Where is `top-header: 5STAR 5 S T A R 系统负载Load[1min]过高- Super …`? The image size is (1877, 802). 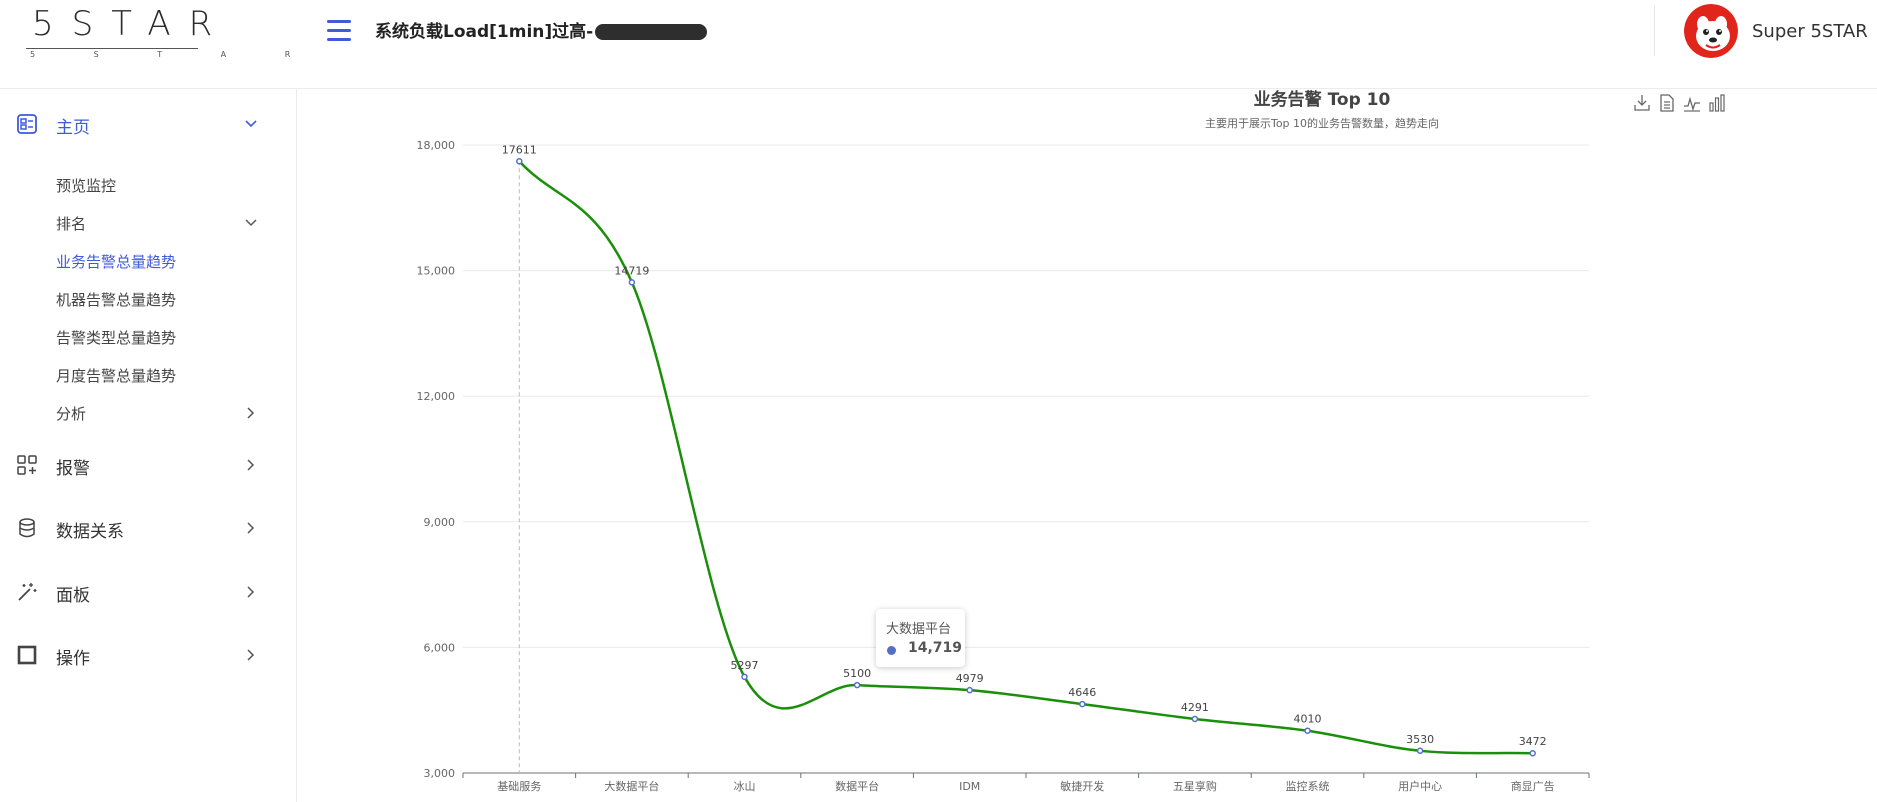
top-header: 5STAR 5 S T A R 系统负载Load[1min]过高- Super … is located at coordinates (938, 44).